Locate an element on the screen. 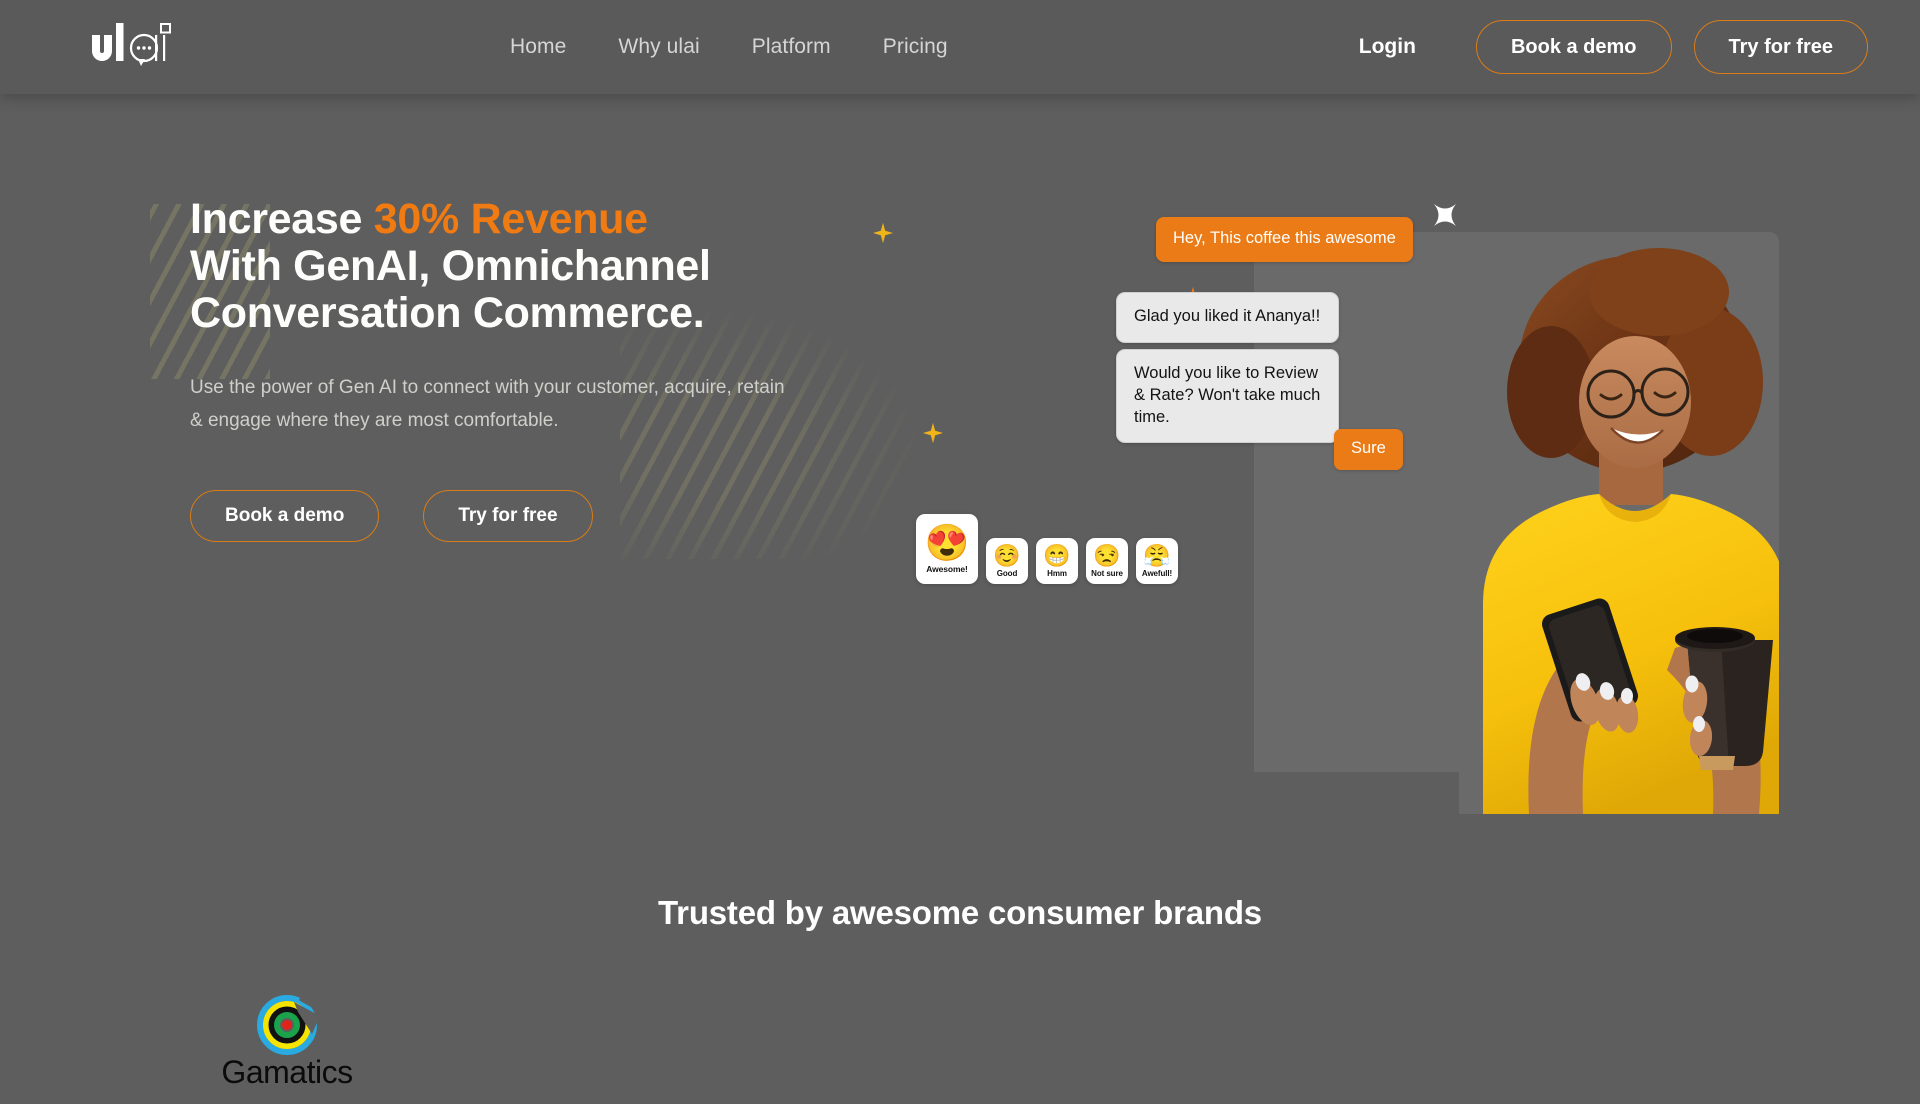 Image resolution: width=1920 pixels, height=1104 pixels. chat-message-bot-1: Glad you liked it Ananya!! is located at coordinates (1227, 317).